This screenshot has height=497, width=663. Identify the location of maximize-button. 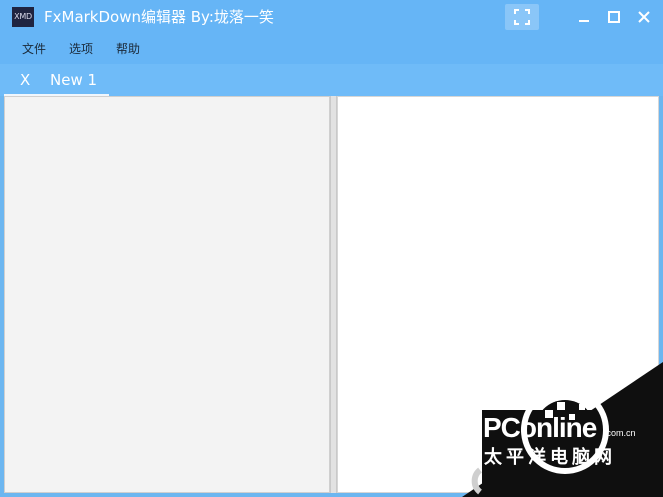
(614, 17).